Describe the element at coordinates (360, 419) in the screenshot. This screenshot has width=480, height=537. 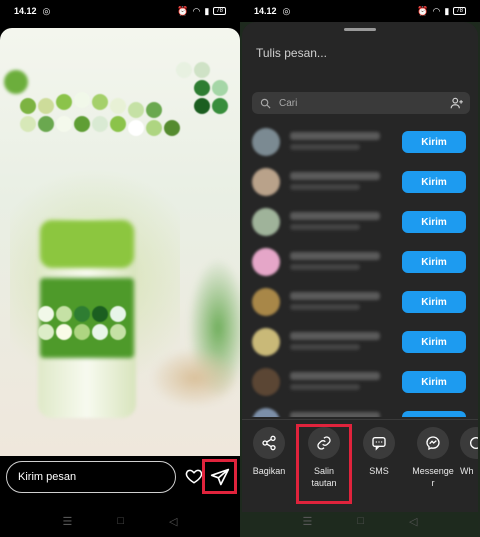
I see `divider` at that location.